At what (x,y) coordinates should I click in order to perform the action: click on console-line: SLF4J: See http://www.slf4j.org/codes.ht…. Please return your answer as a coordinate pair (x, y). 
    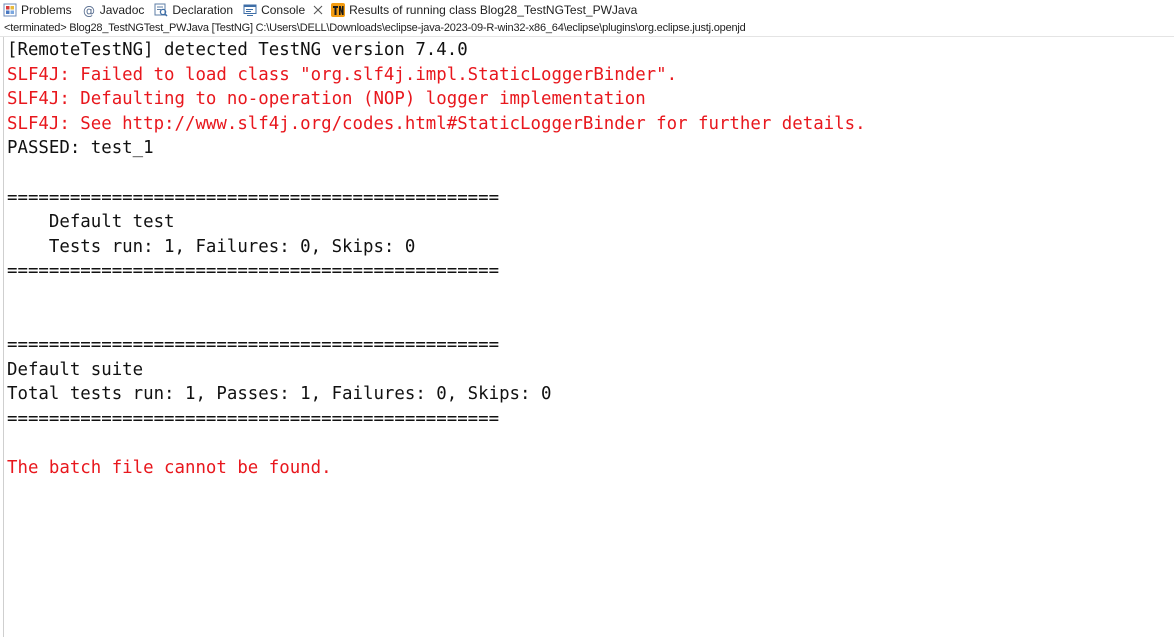
    Looking at the image, I should click on (436, 123).